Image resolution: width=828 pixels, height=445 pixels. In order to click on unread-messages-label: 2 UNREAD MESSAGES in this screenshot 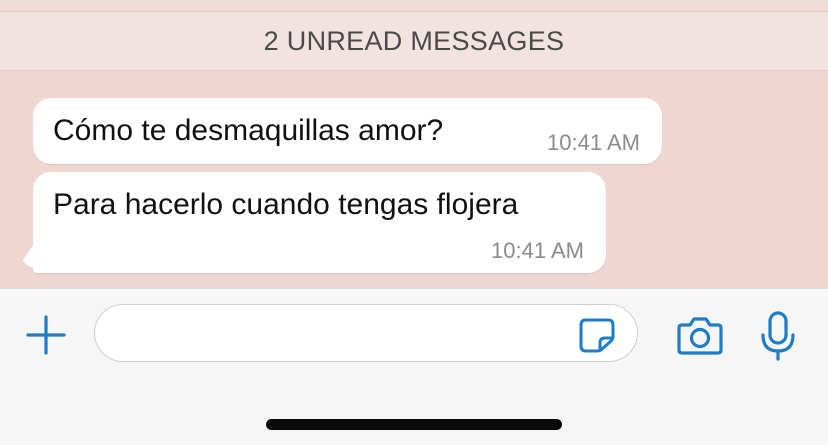, I will do `click(414, 40)`.